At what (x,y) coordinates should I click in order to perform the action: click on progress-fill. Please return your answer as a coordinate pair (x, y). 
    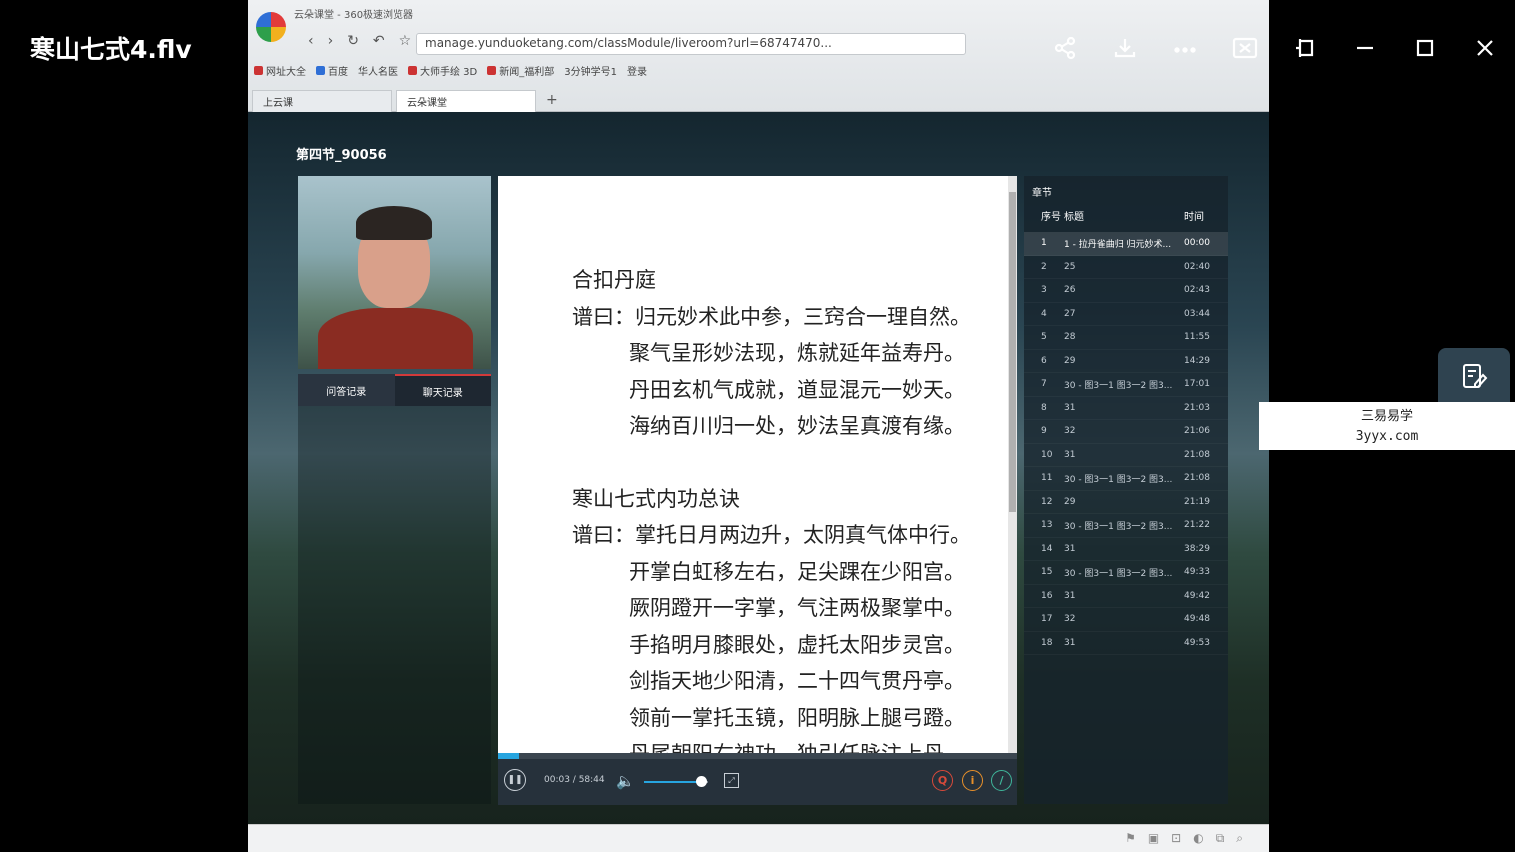
    Looking at the image, I should click on (508, 756).